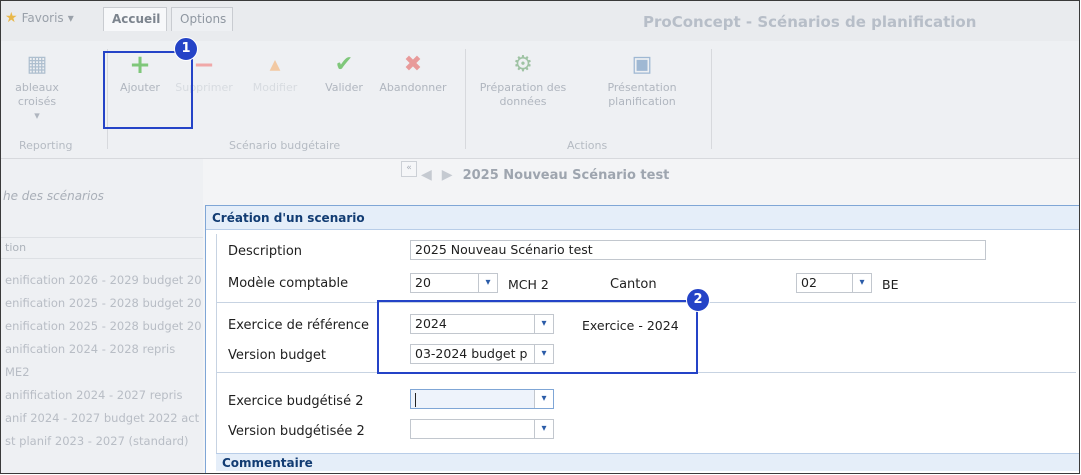 The width and height of the screenshot is (1081, 475). I want to click on budgeted-year-combo: ▾, so click(482, 399).